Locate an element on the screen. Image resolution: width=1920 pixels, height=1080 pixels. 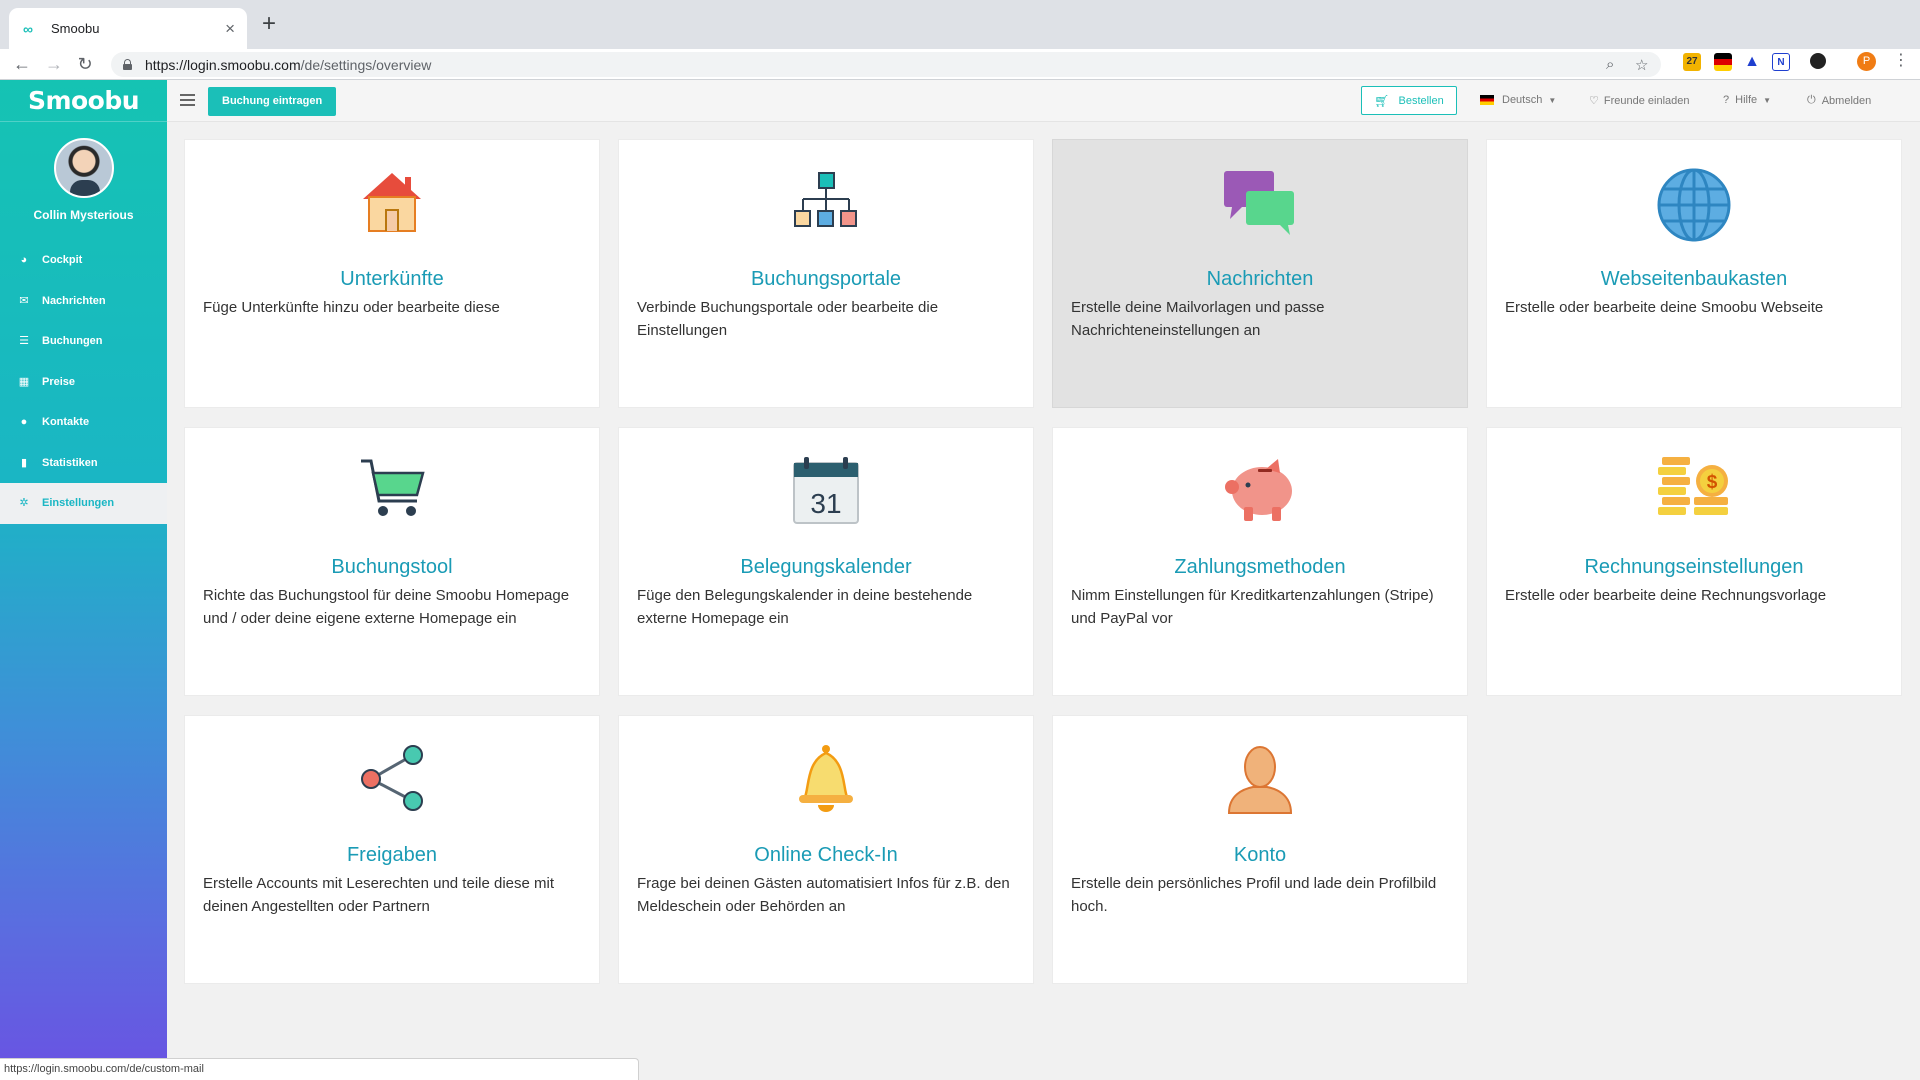
sidebar-item-label: Statistiken is located at coordinates (70, 462).